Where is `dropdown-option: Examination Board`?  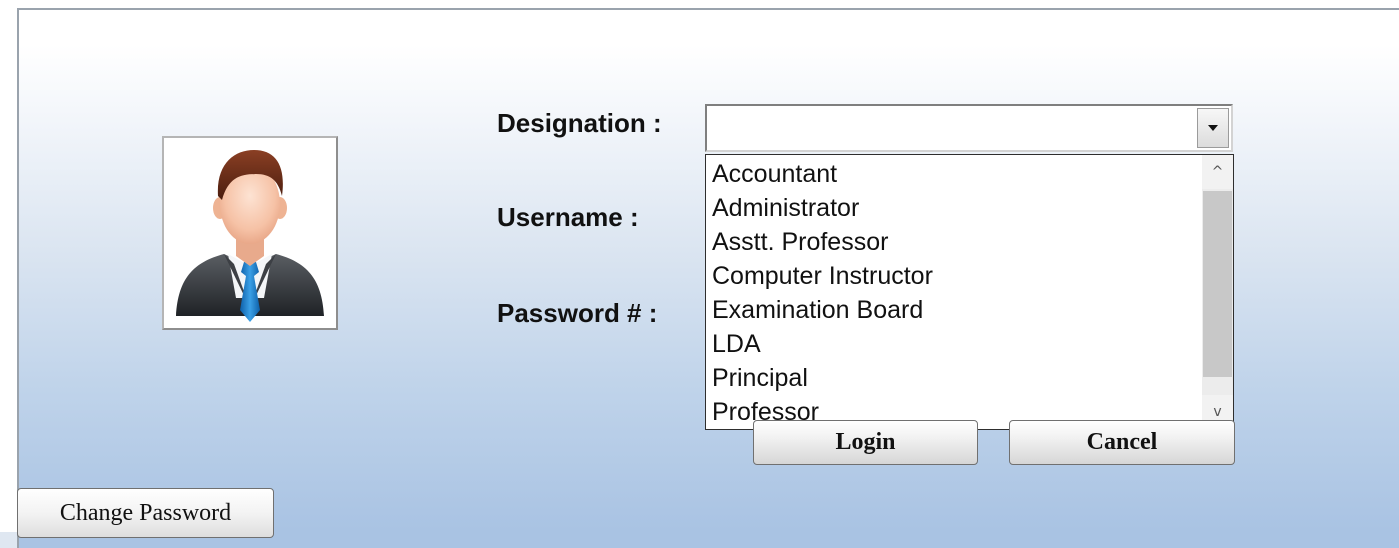
dropdown-option: Examination Board is located at coordinates (954, 310).